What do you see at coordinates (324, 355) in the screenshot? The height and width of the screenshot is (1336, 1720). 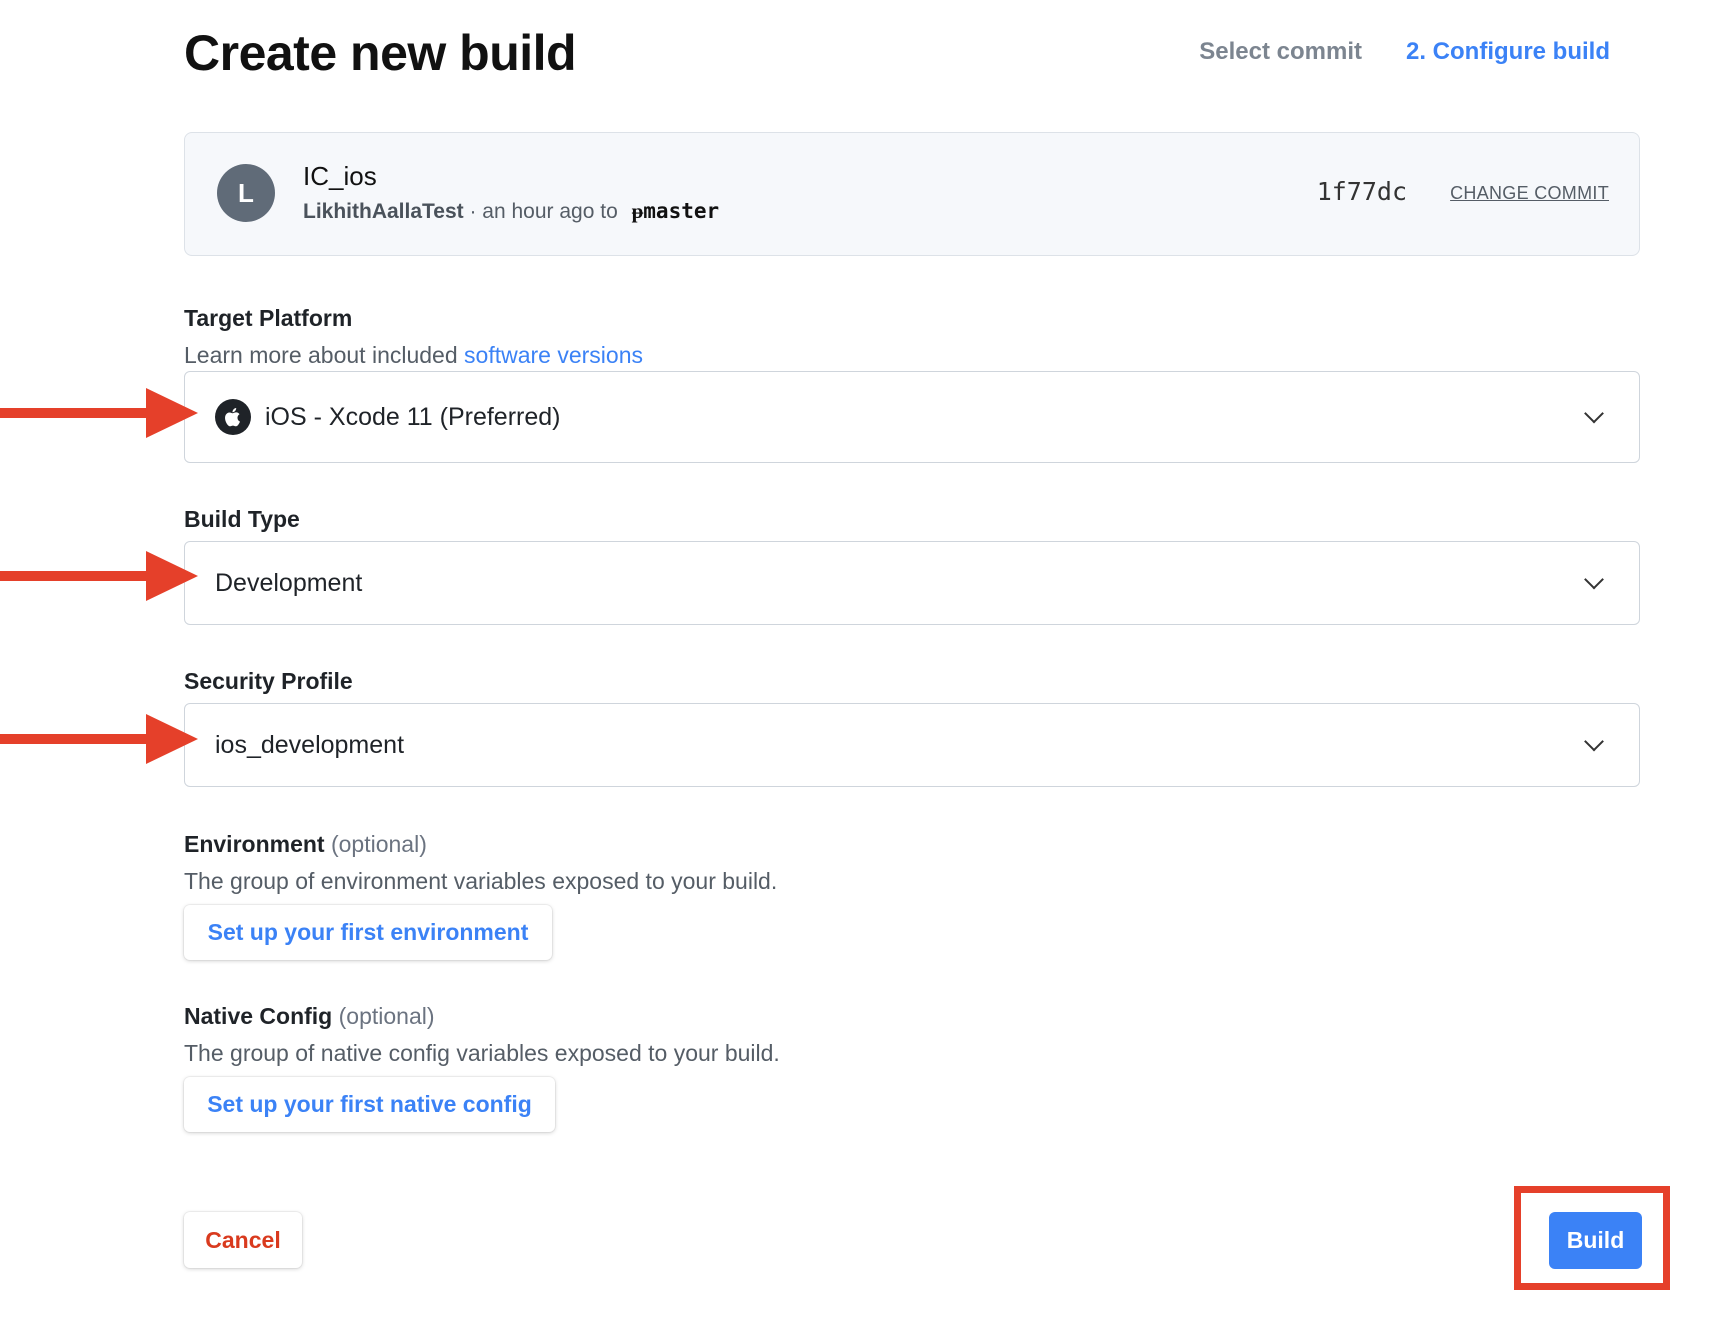 I see `target-platform-desc-text: Learn more about included` at bounding box center [324, 355].